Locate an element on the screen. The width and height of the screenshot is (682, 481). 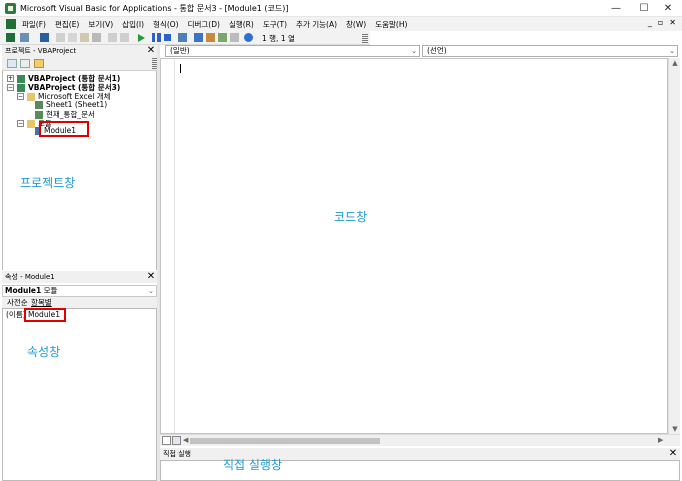
run-icon is located at coordinates (141, 38).